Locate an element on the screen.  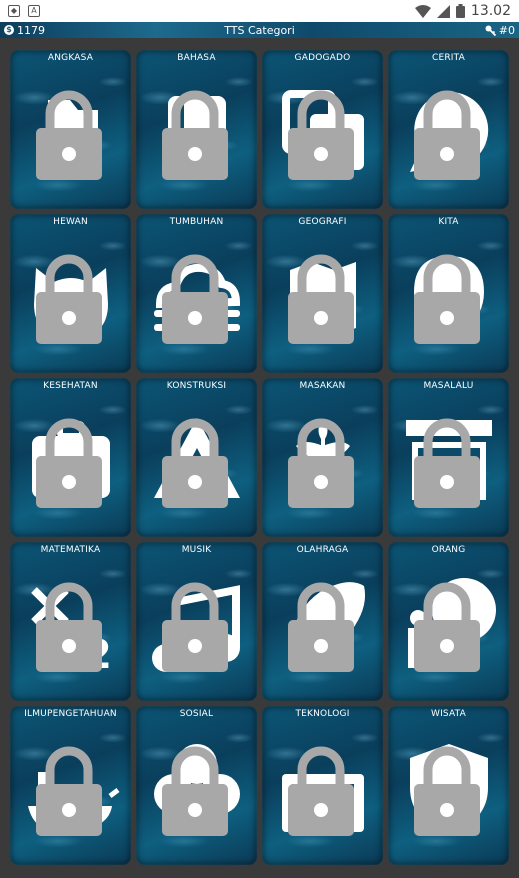
category-tile-geografi: GEOGRAFI is located at coordinates (322, 293).